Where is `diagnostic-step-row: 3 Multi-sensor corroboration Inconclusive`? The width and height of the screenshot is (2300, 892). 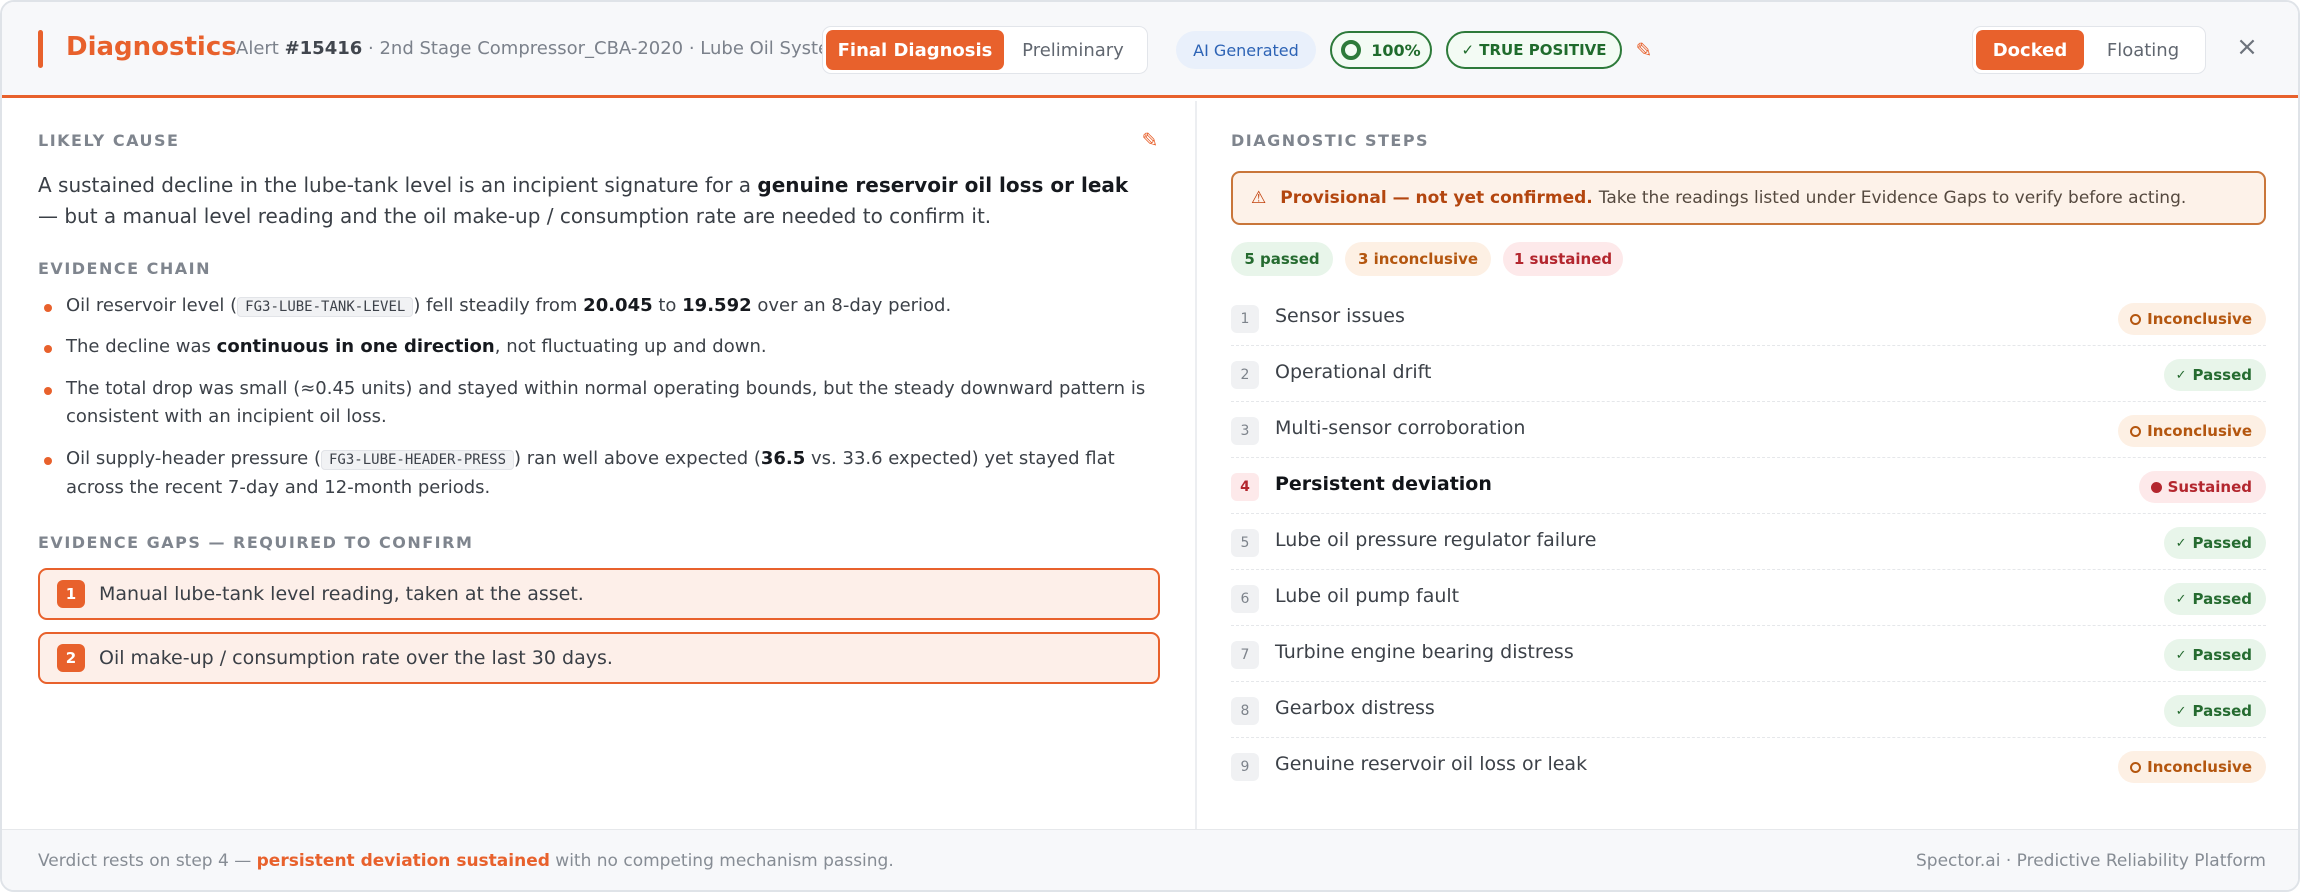 diagnostic-step-row: 3 Multi-sensor corroboration Inconclusive is located at coordinates (1748, 430).